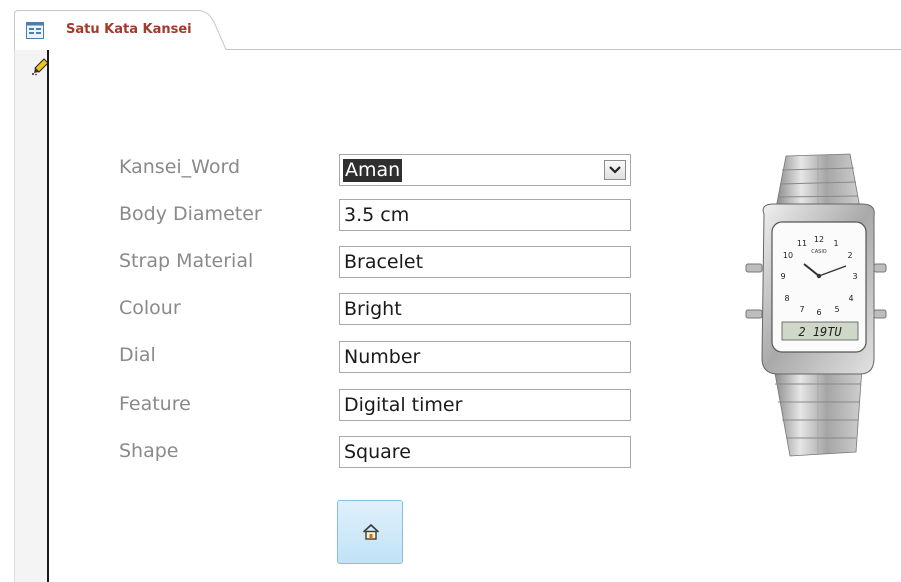 The height and width of the screenshot is (582, 901). What do you see at coordinates (819, 239) in the screenshot?
I see `dial-number: 12` at bounding box center [819, 239].